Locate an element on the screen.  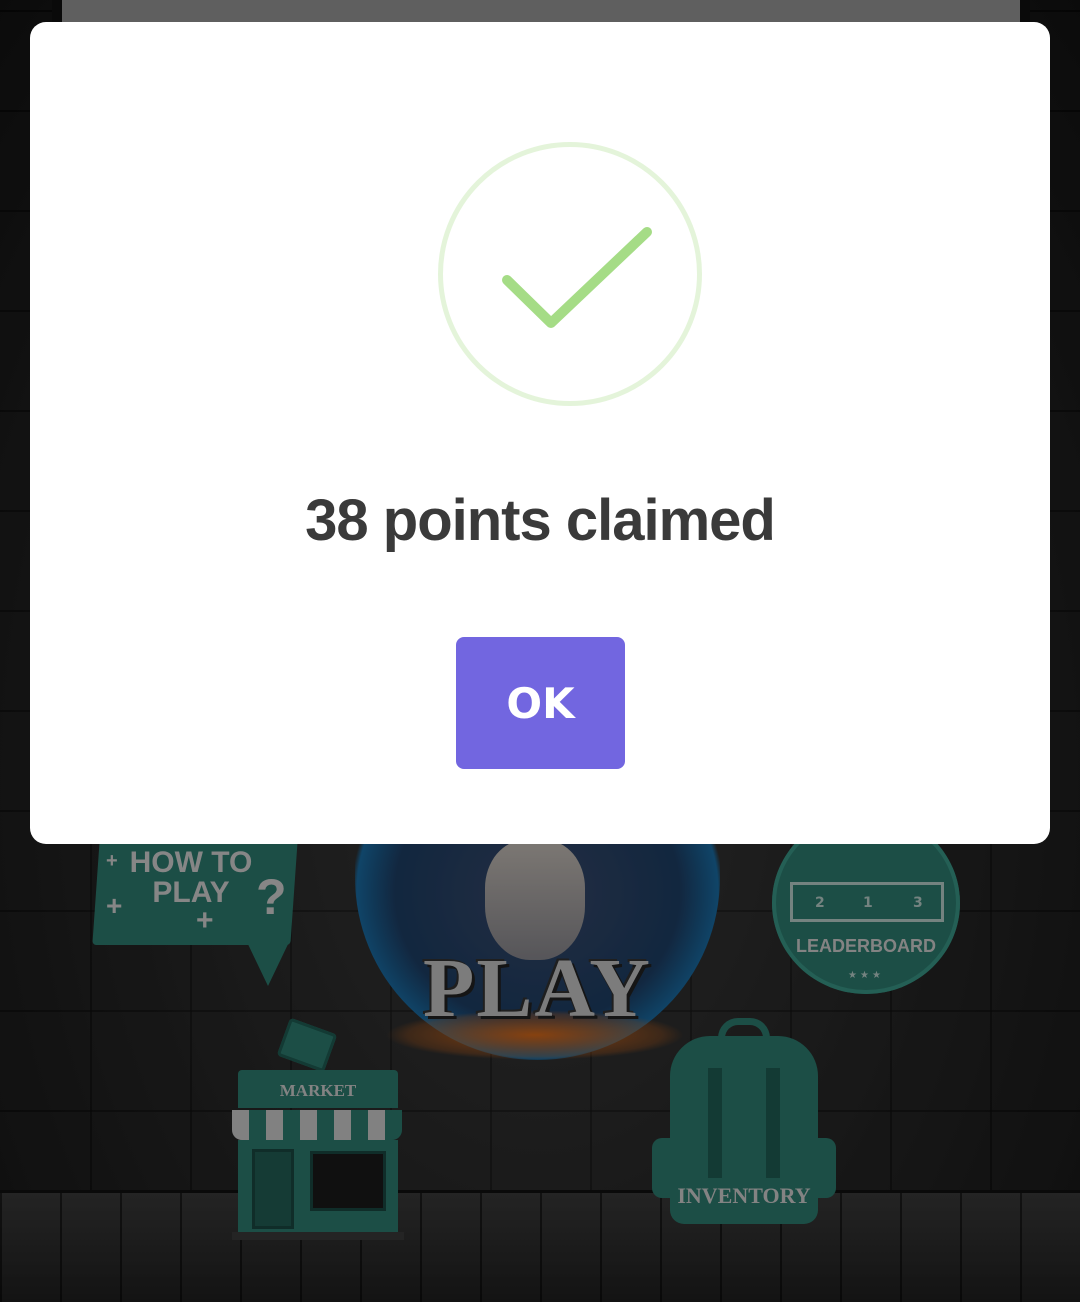
ok-button: OK is located at coordinates (540, 703).